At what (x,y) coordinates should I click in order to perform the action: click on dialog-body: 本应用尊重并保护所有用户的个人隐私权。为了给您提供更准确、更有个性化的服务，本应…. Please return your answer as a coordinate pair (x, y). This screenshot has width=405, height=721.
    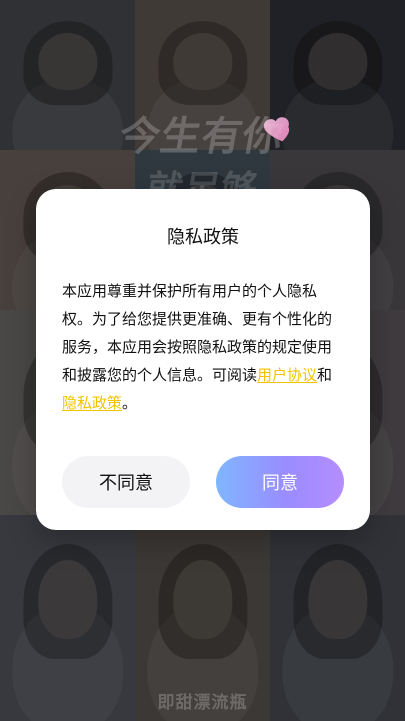
    Looking at the image, I should click on (203, 347).